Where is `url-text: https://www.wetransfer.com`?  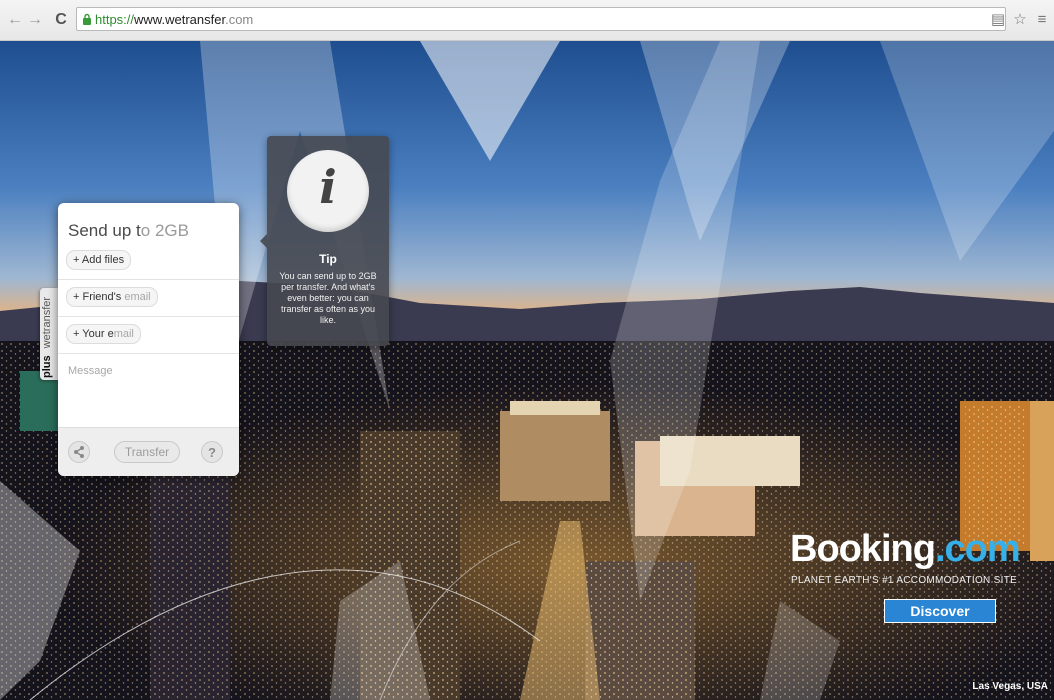 url-text: https://www.wetransfer.com is located at coordinates (174, 19).